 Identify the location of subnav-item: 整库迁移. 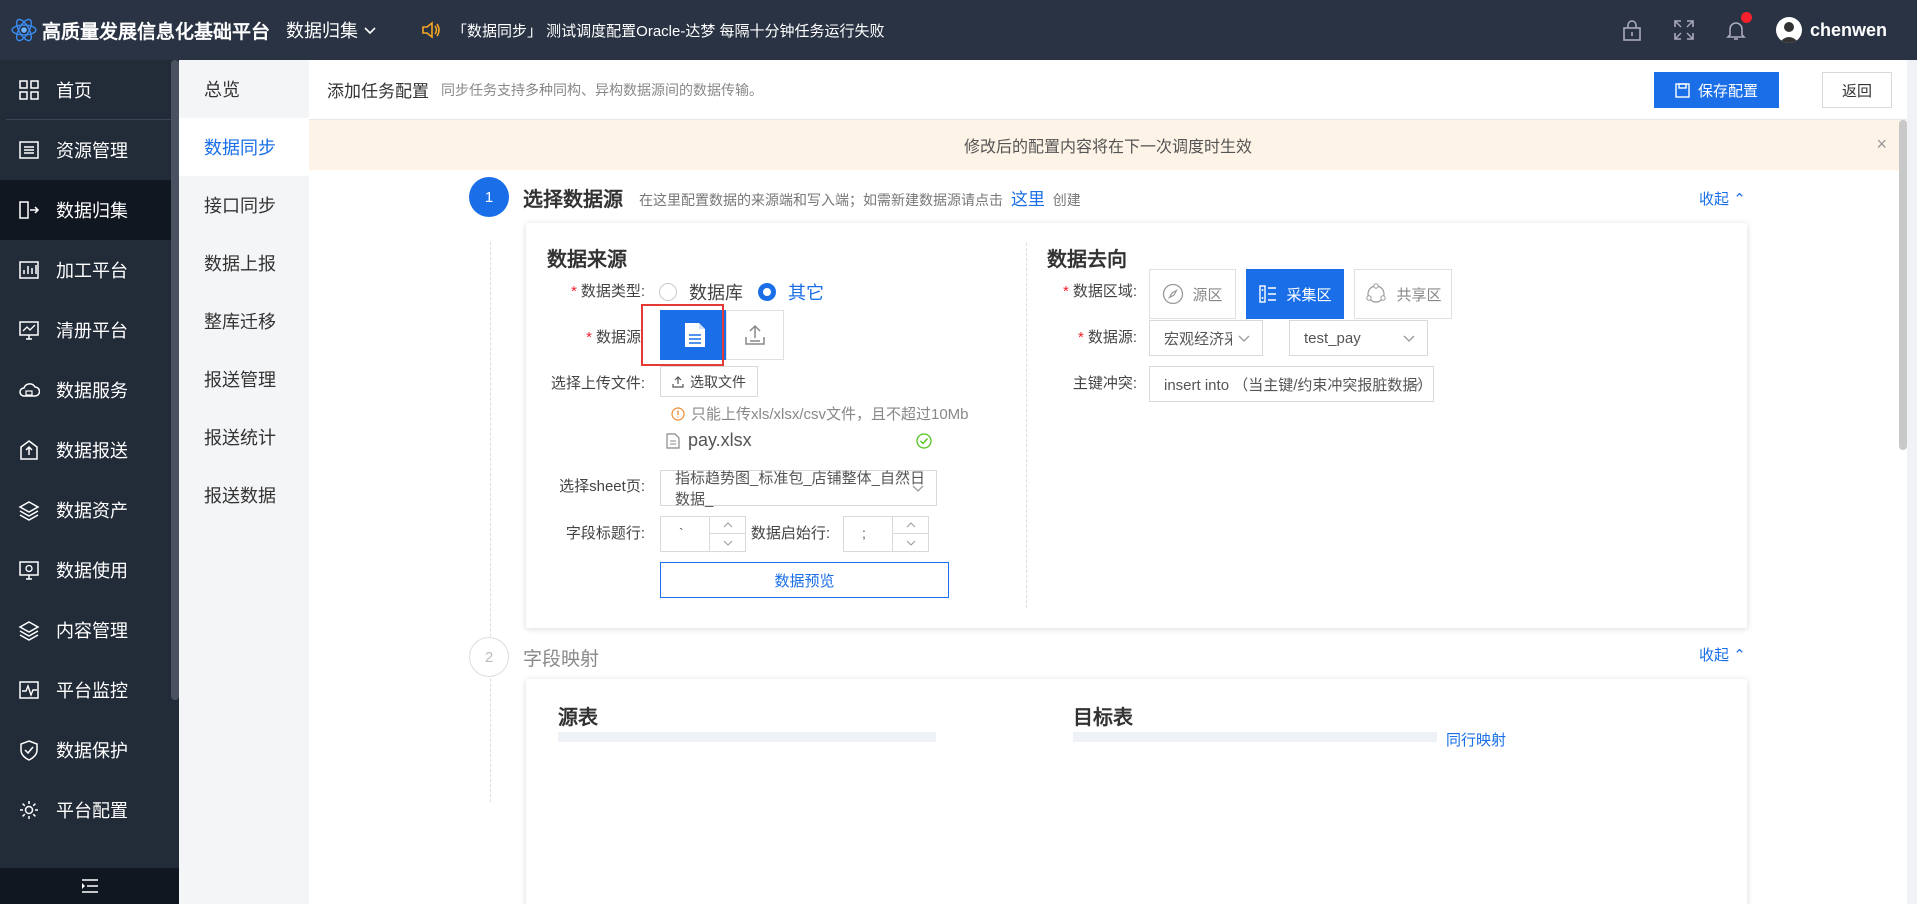
(244, 321).